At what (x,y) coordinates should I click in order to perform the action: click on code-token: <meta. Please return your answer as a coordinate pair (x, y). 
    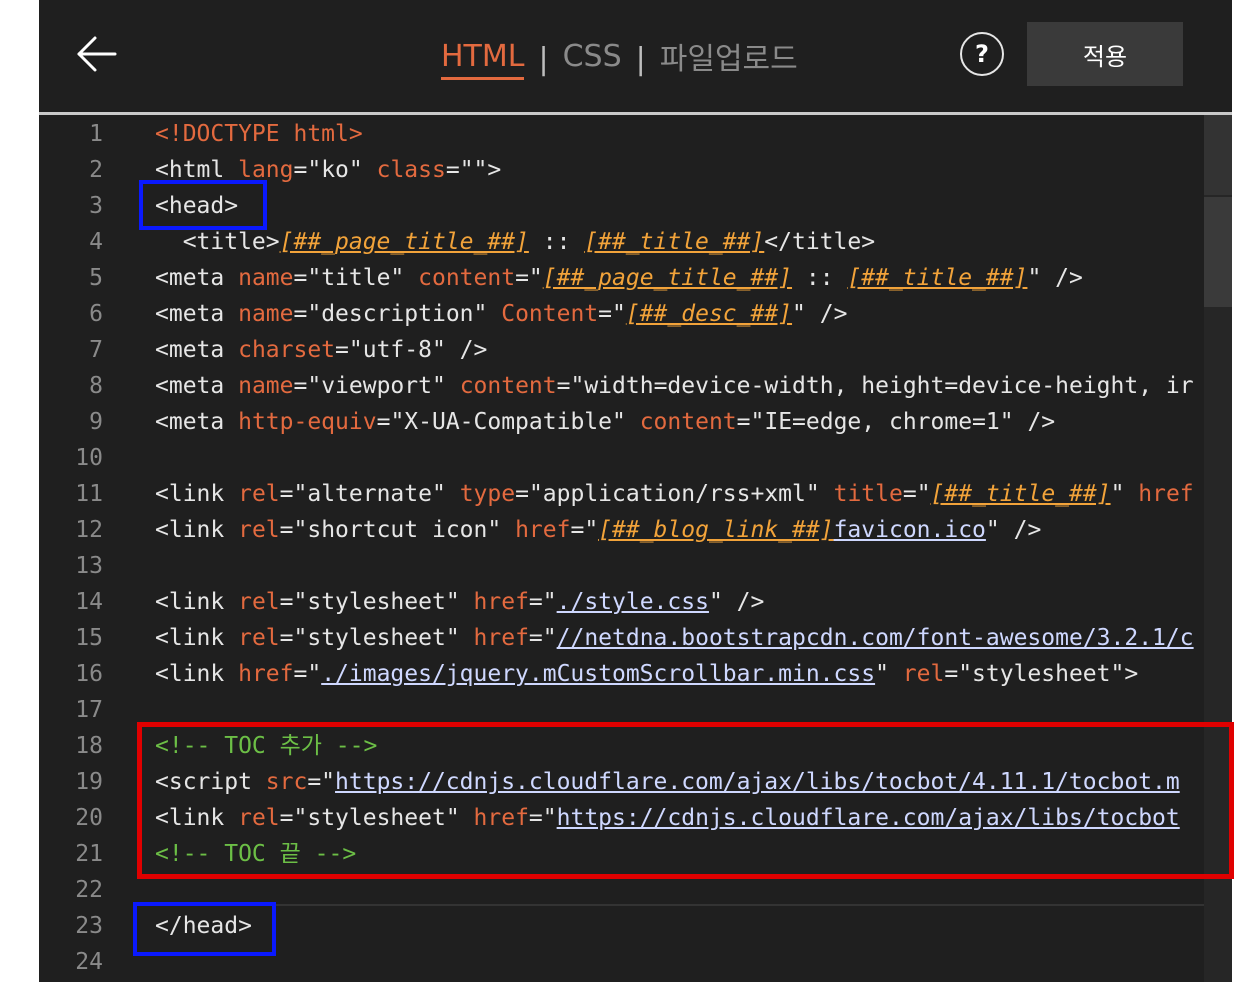
    Looking at the image, I should click on (197, 314).